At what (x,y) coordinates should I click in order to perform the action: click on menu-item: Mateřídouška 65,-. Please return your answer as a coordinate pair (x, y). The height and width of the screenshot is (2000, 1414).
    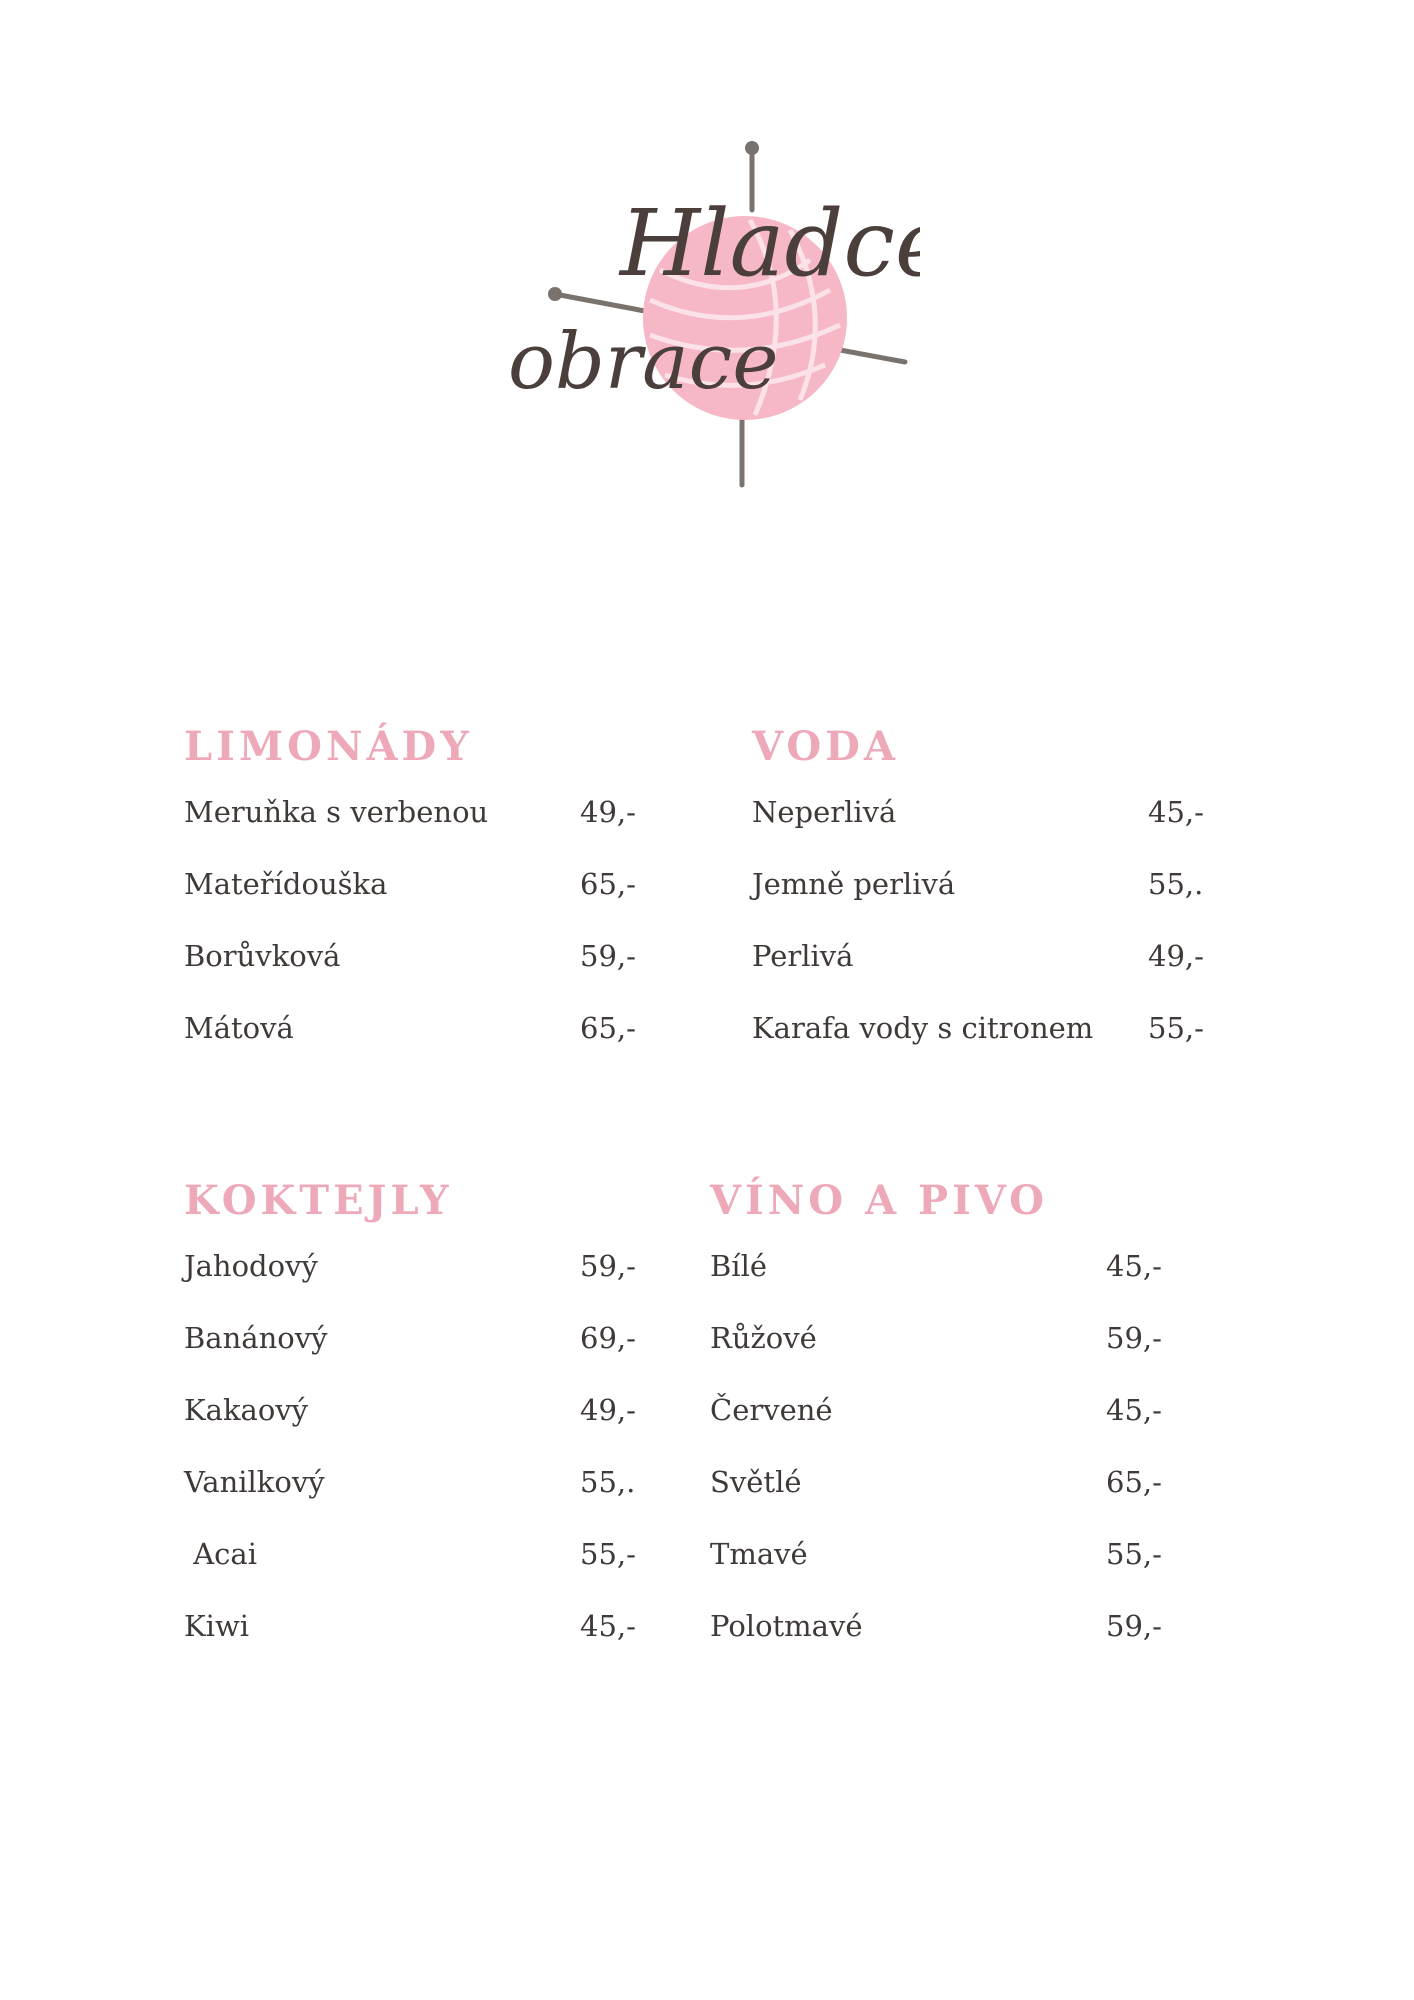
    Looking at the image, I should click on (414, 902).